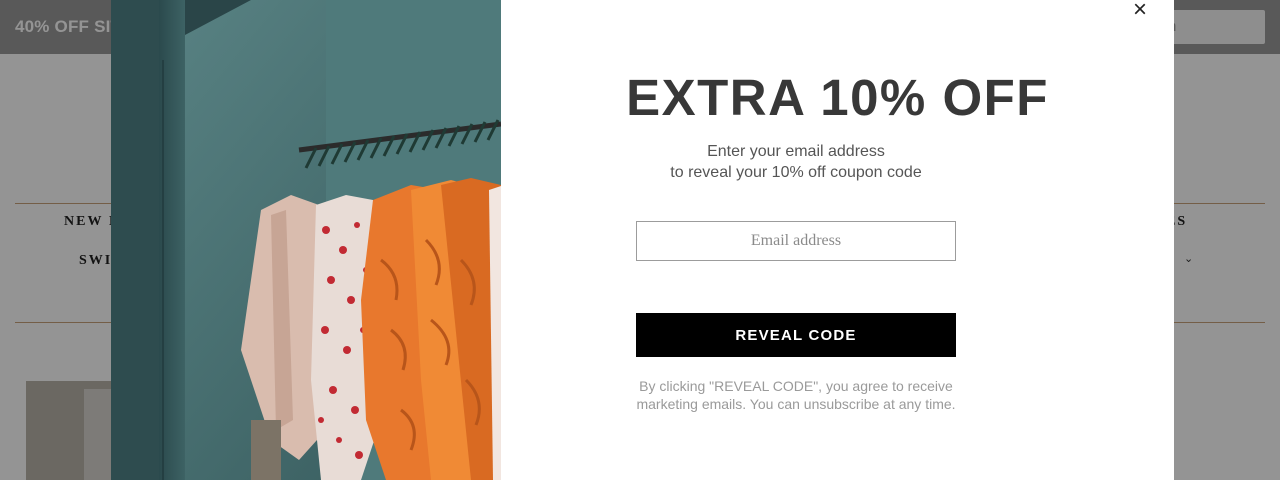 This screenshot has width=1280, height=480. What do you see at coordinates (796, 151) in the screenshot?
I see `popup-subtext-line-1: Enter your email address` at bounding box center [796, 151].